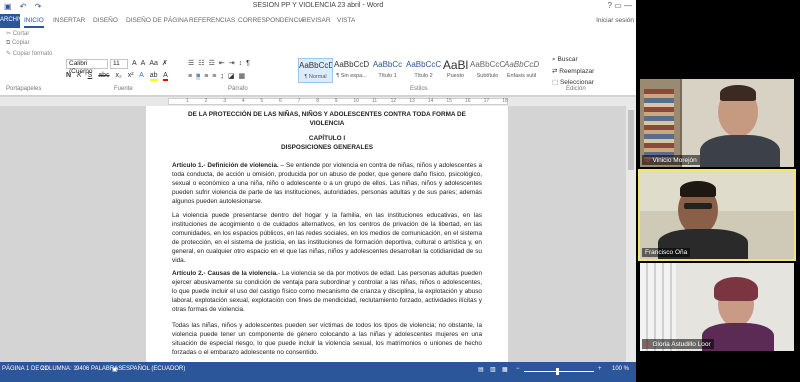 This screenshot has height=382, width=800. What do you see at coordinates (105, 20) in the screenshot?
I see `tab-design: DISEÑO` at bounding box center [105, 20].